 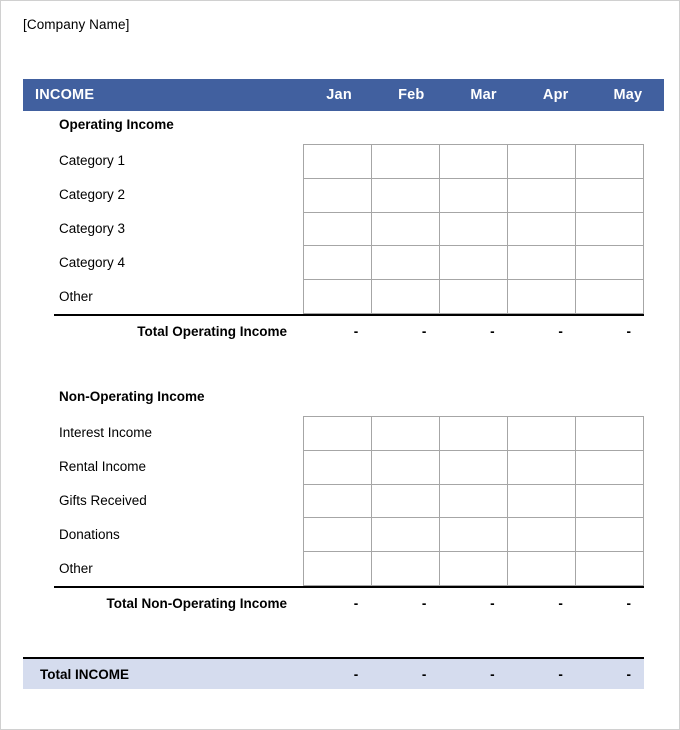 What do you see at coordinates (474, 162) in the screenshot?
I see `cell-category-1-mar` at bounding box center [474, 162].